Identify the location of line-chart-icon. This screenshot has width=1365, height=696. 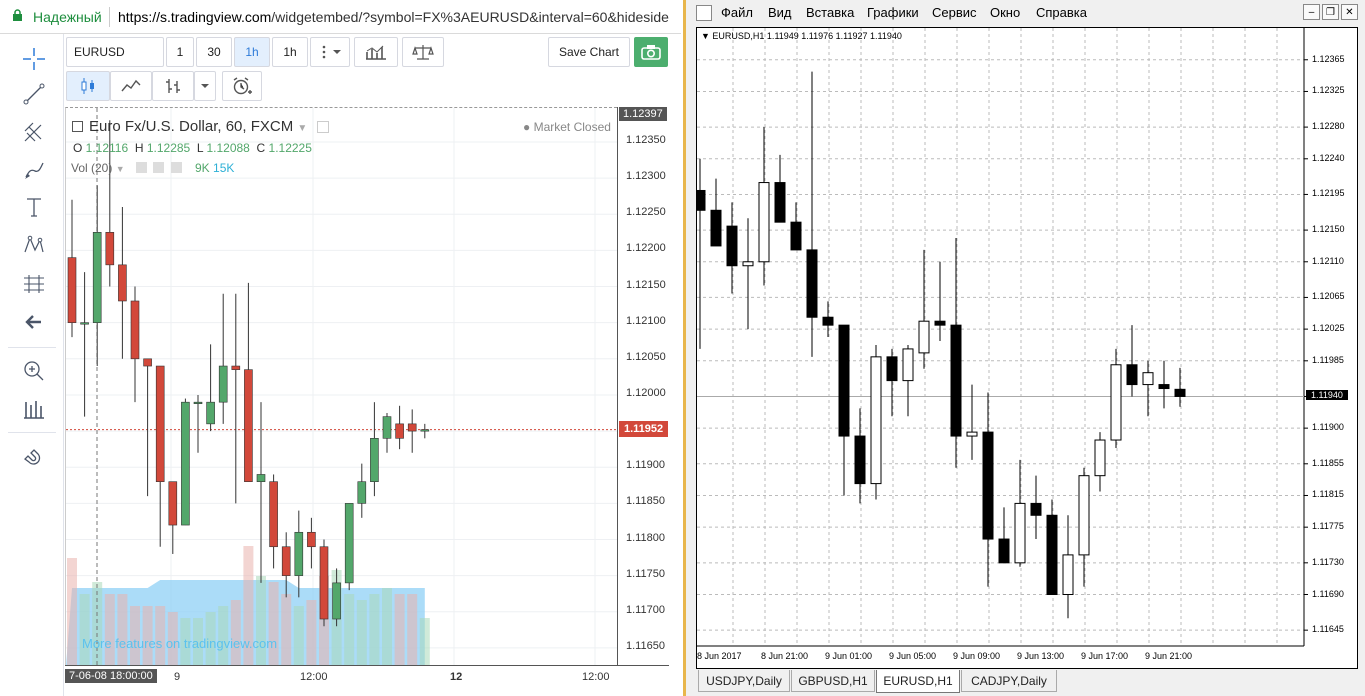
(131, 85).